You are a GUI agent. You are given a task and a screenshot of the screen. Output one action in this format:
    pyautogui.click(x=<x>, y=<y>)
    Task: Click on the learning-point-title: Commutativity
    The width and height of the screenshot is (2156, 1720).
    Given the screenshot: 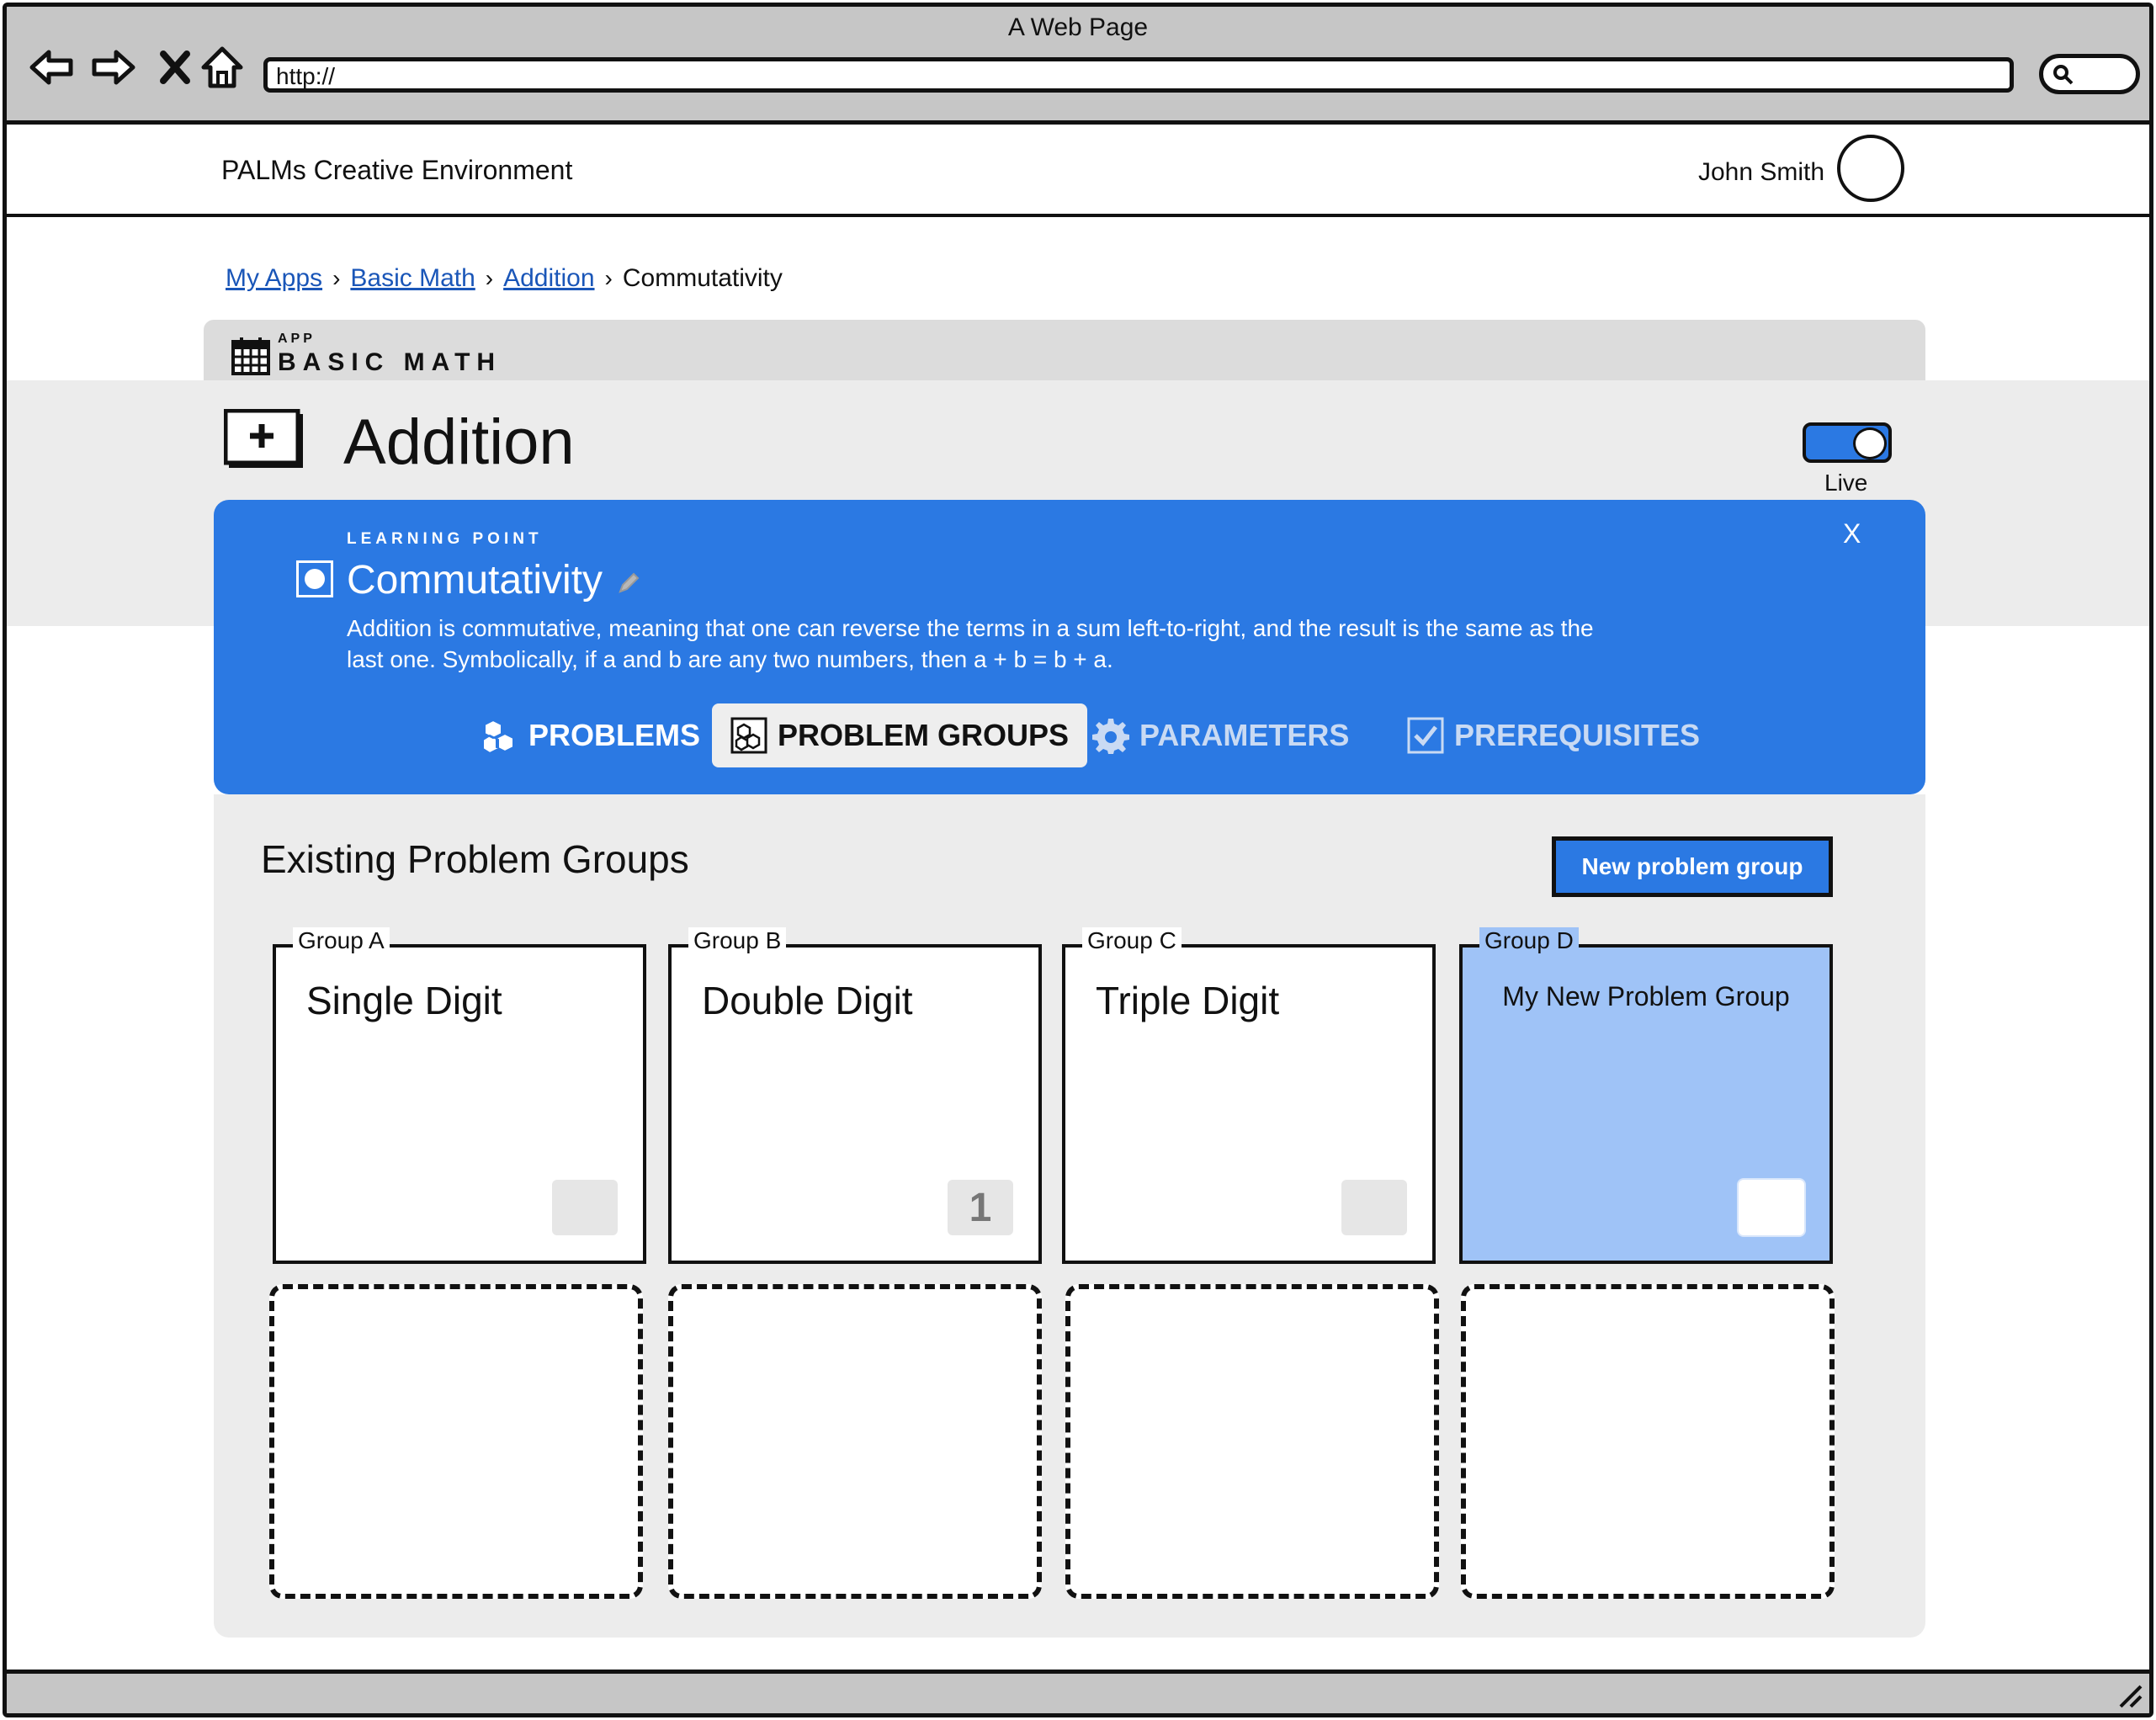 What is the action you would take?
    pyautogui.click(x=475, y=580)
    